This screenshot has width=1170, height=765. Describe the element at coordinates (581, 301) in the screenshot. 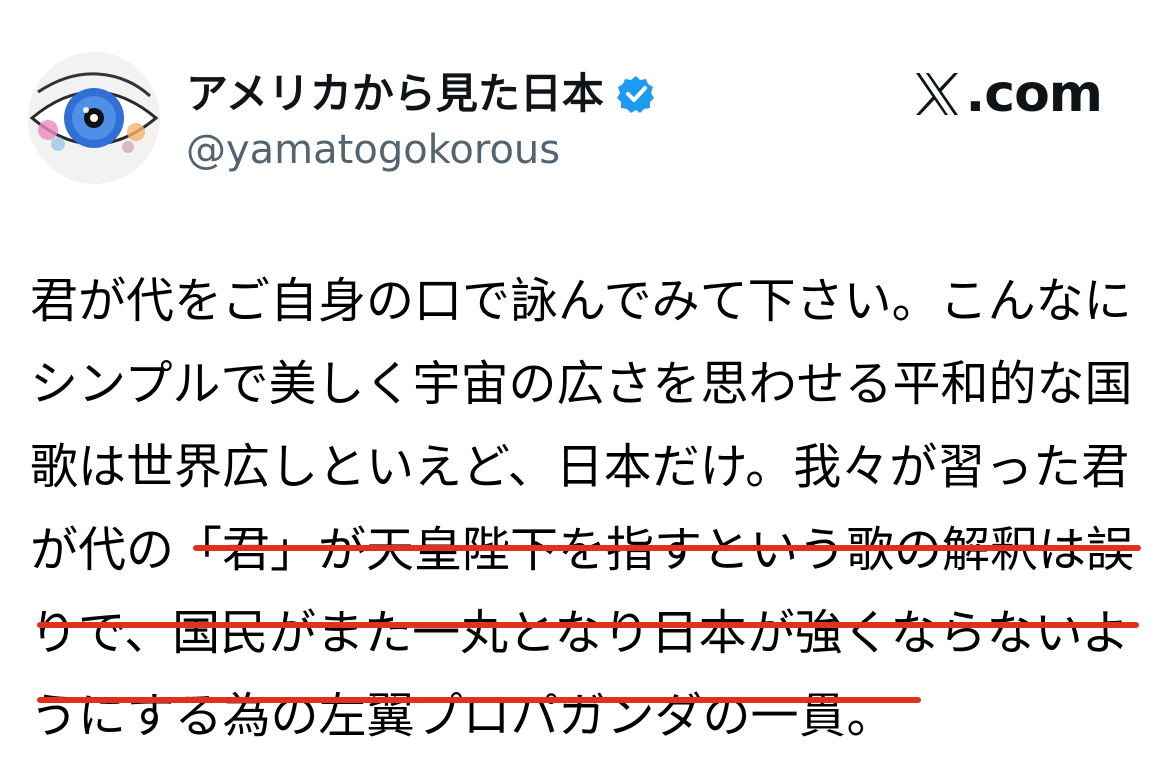

I see `tweet-line: 君が代をご自身の口で詠んでみて下さい。こんなに` at that location.